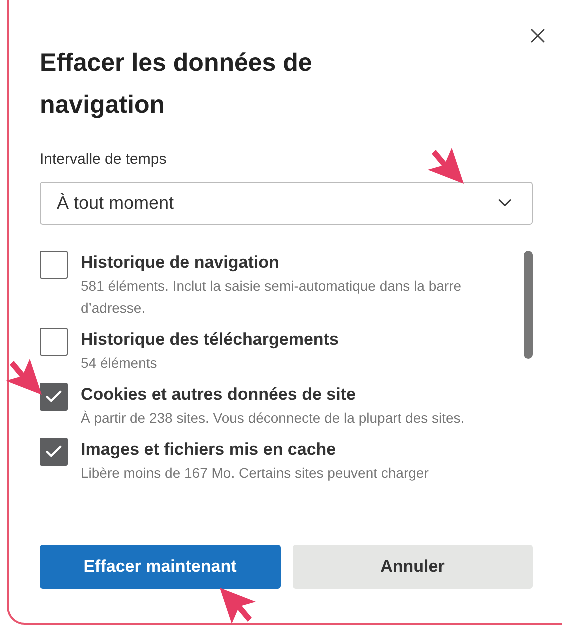 Image resolution: width=562 pixels, height=628 pixels. Describe the element at coordinates (255, 473) in the screenshot. I see `item-description: Libère moins de 167 Mo. Certains sites peuvent charger` at that location.